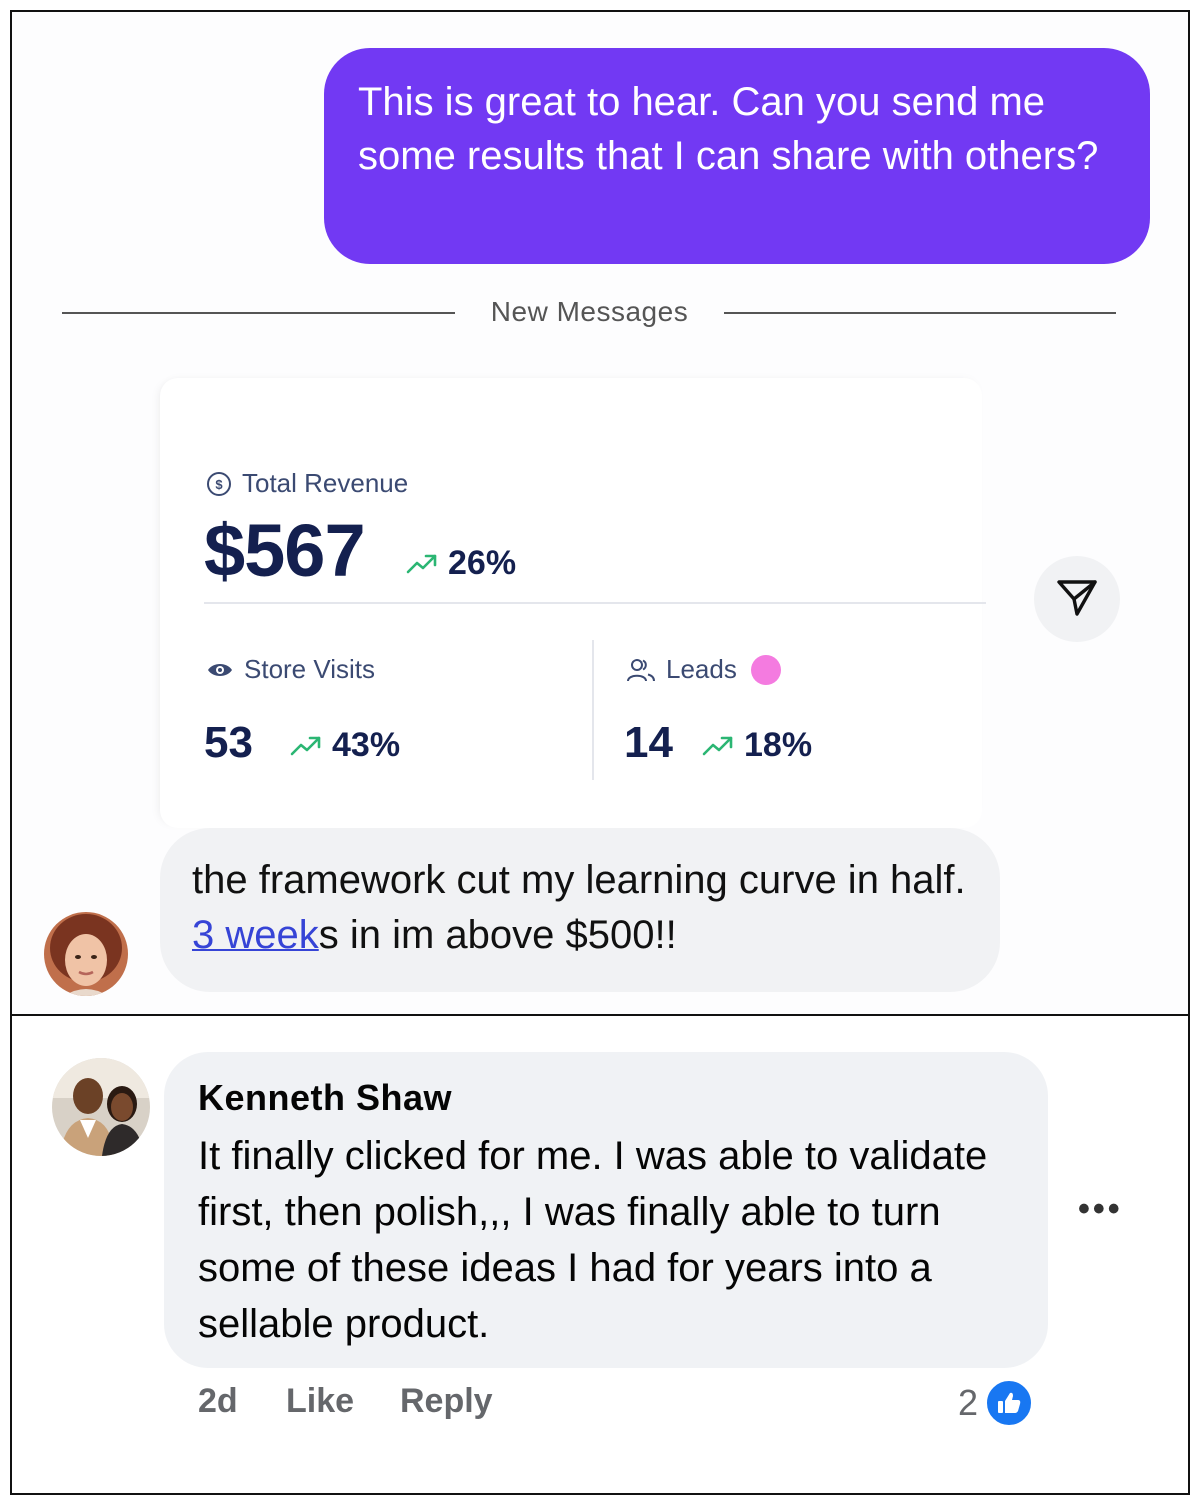 The width and height of the screenshot is (1200, 1504). What do you see at coordinates (366, 745) in the screenshot?
I see `visits-change: 43%` at bounding box center [366, 745].